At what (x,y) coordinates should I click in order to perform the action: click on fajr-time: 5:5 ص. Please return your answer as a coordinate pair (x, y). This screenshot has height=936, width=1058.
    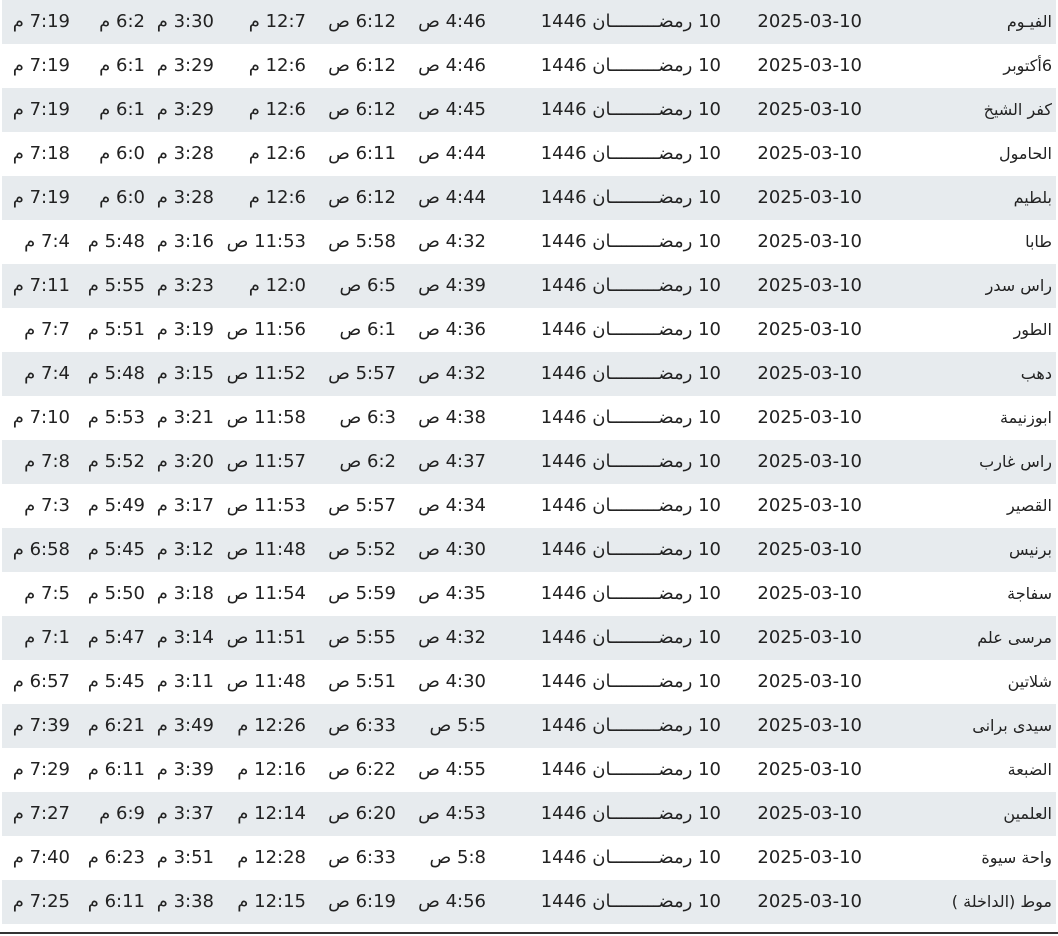
    Looking at the image, I should click on (457, 725).